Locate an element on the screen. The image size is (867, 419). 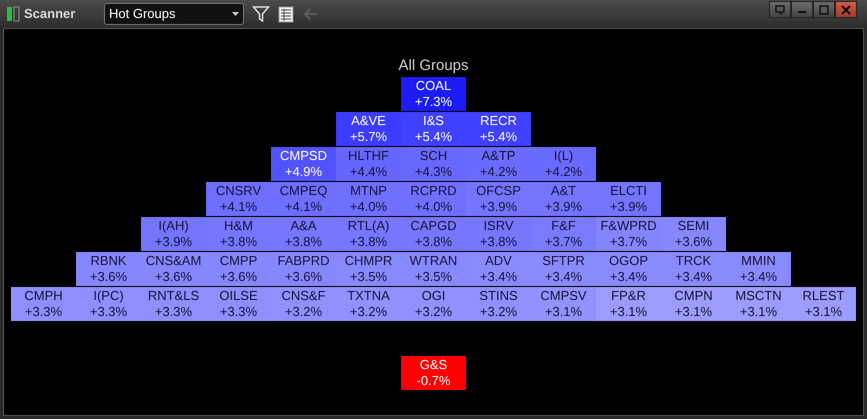
group-tile: OGI +3.2% is located at coordinates (433, 304).